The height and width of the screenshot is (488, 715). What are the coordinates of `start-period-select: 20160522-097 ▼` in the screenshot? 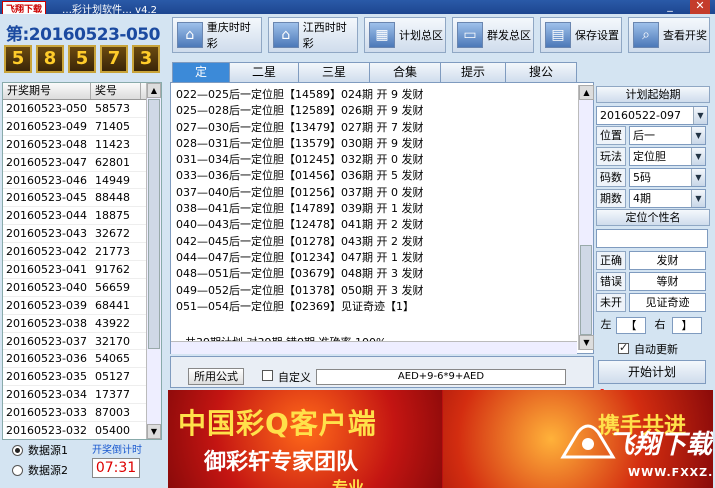 It's located at (652, 115).